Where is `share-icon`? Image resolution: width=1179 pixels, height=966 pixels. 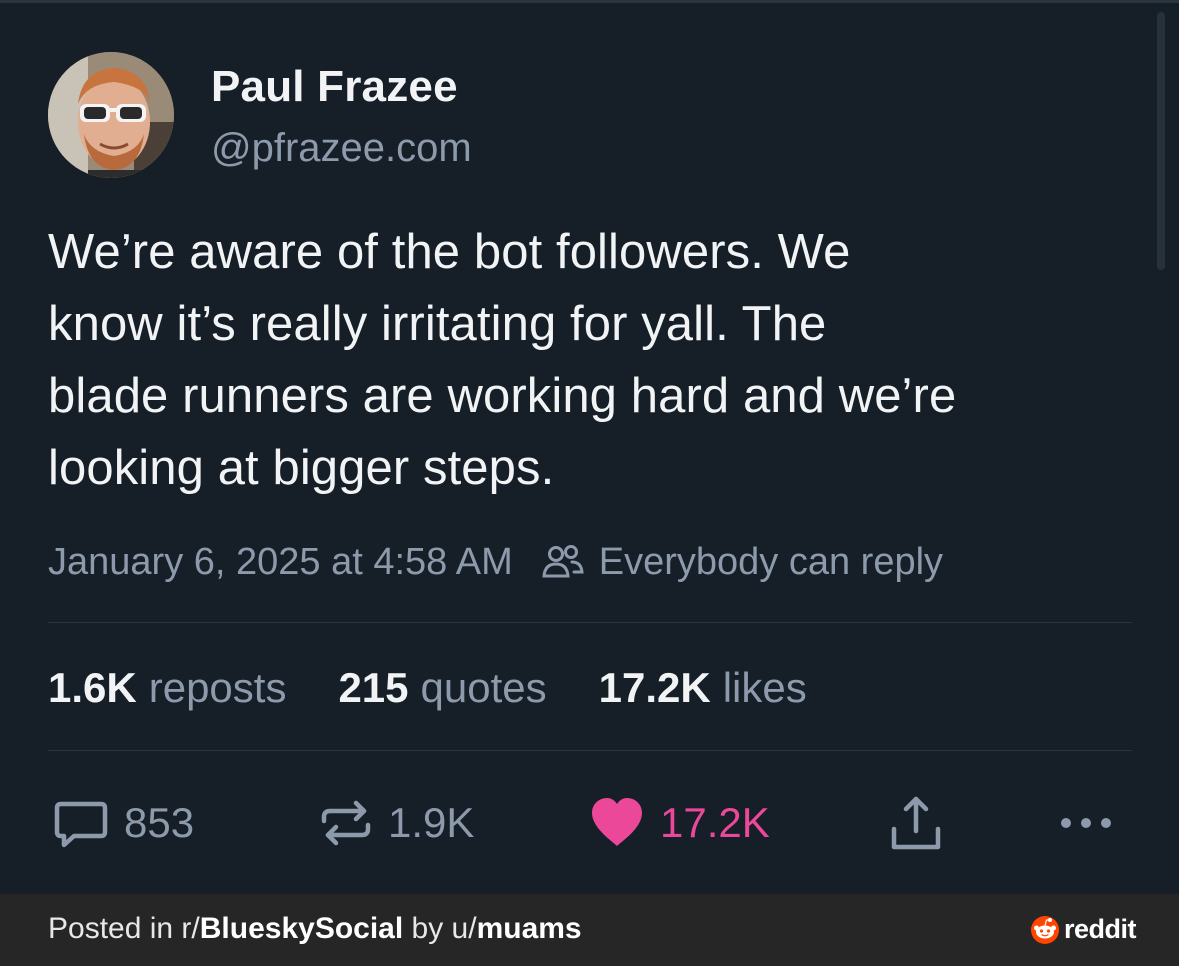 share-icon is located at coordinates (916, 823).